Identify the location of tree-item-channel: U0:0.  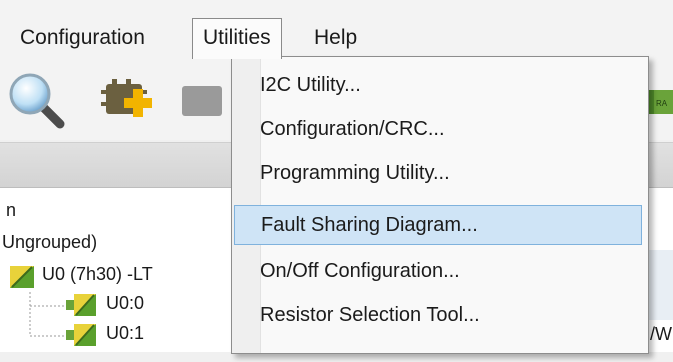
(136, 305).